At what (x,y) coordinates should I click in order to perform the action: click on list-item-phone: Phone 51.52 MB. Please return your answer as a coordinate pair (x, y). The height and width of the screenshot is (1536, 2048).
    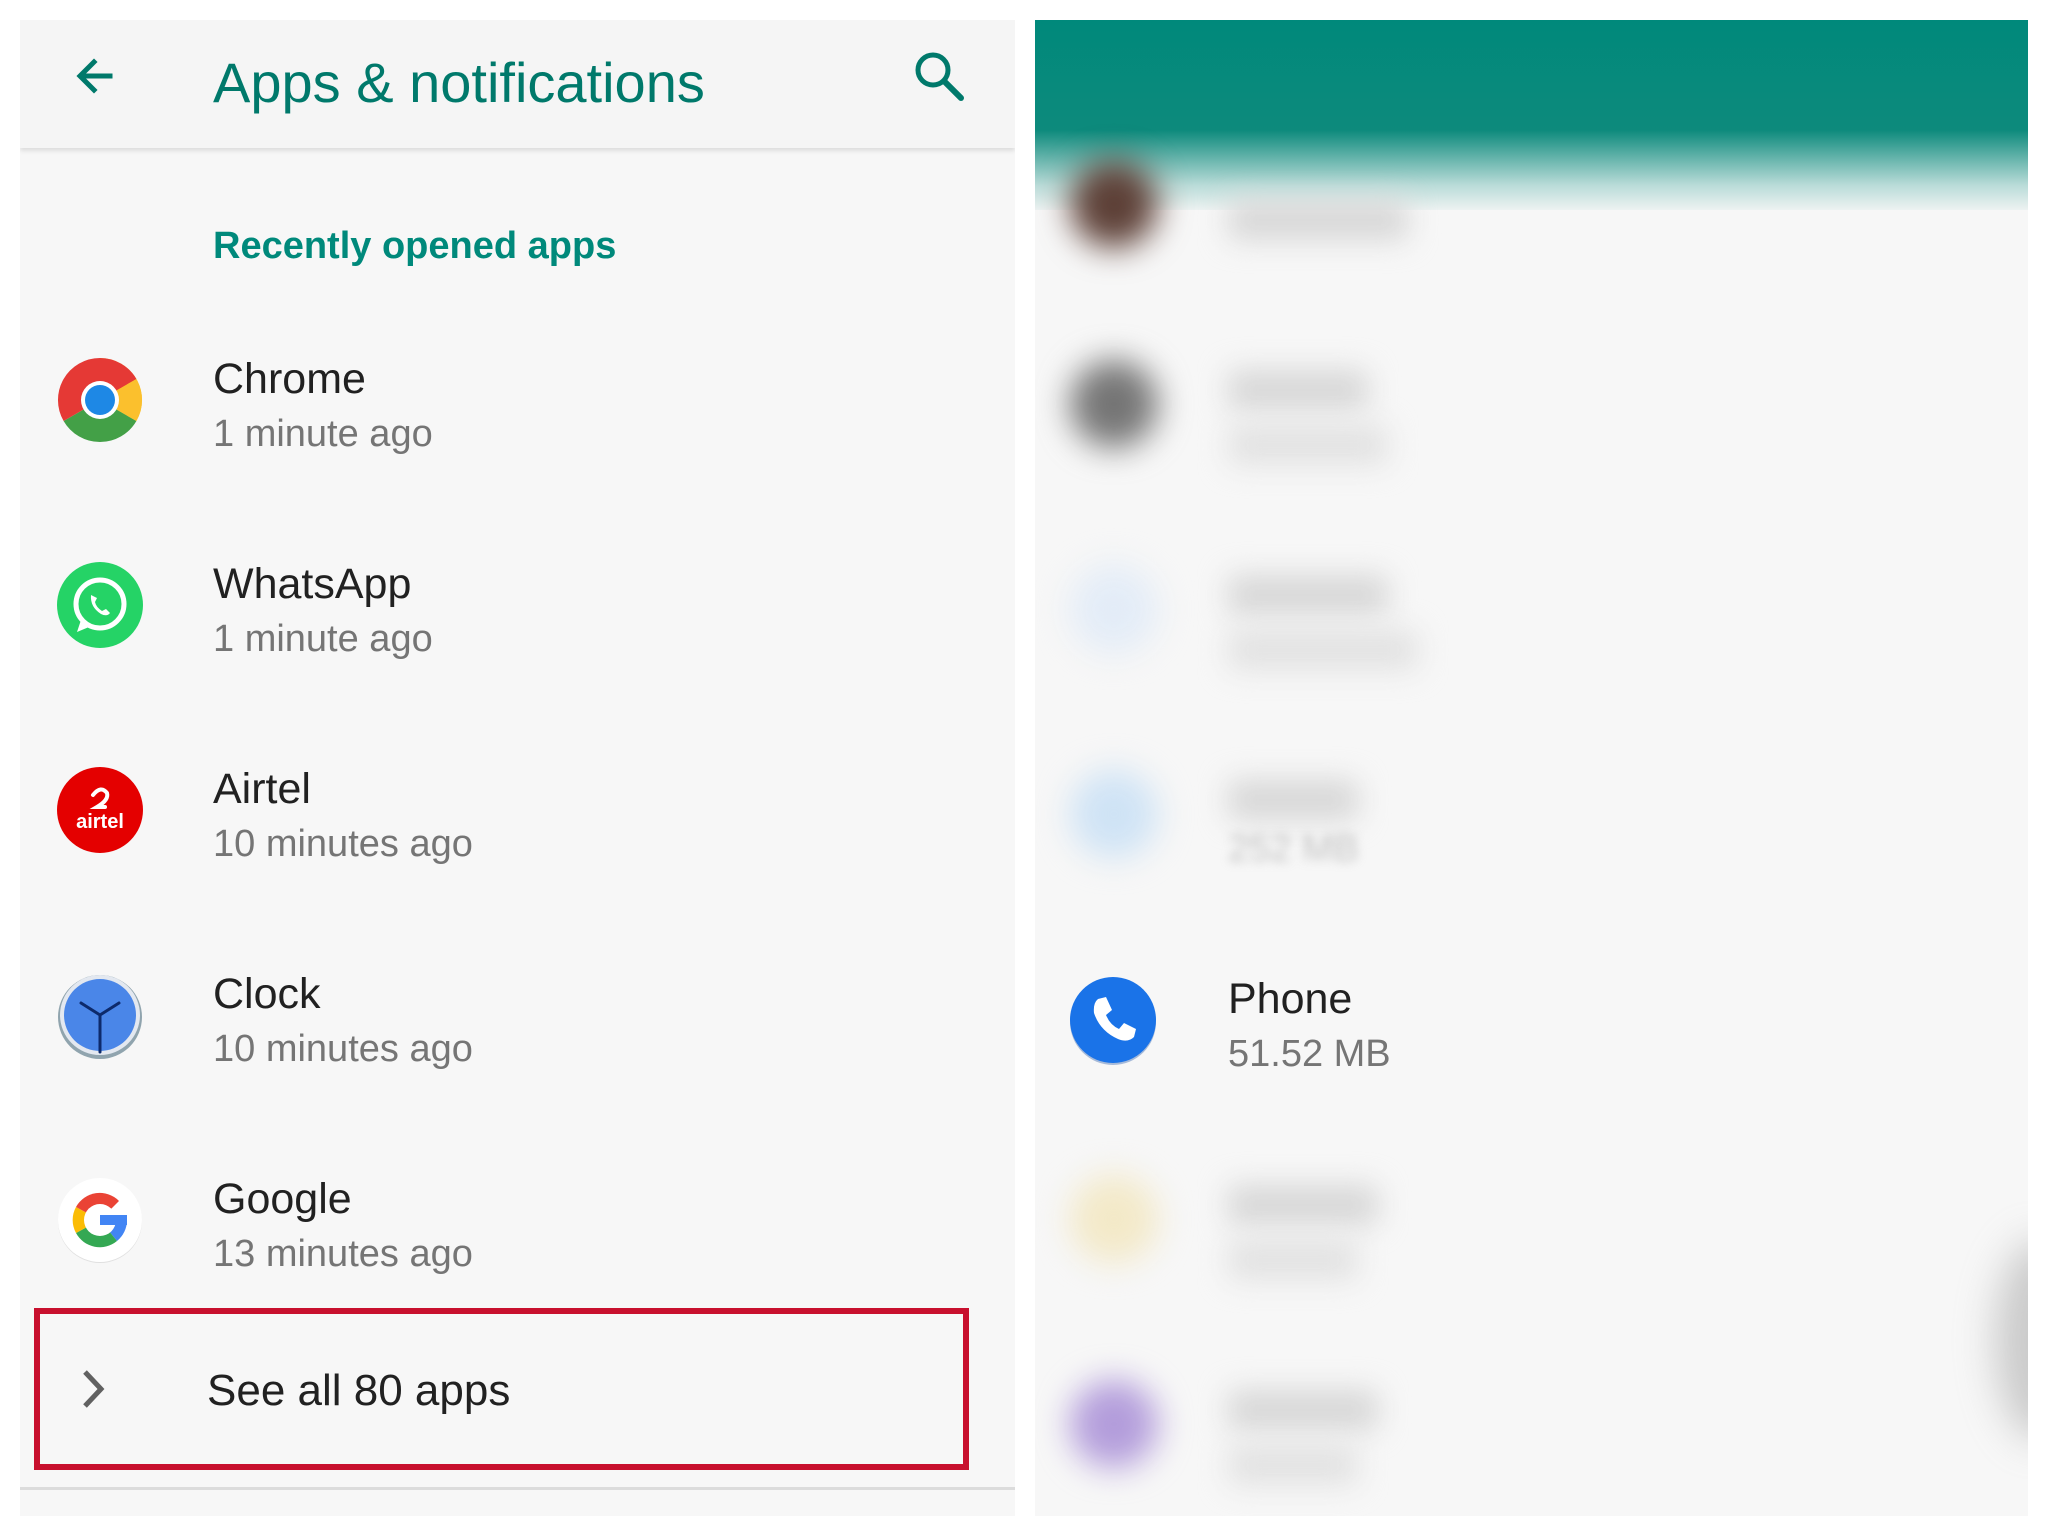
    Looking at the image, I should click on (1531, 1077).